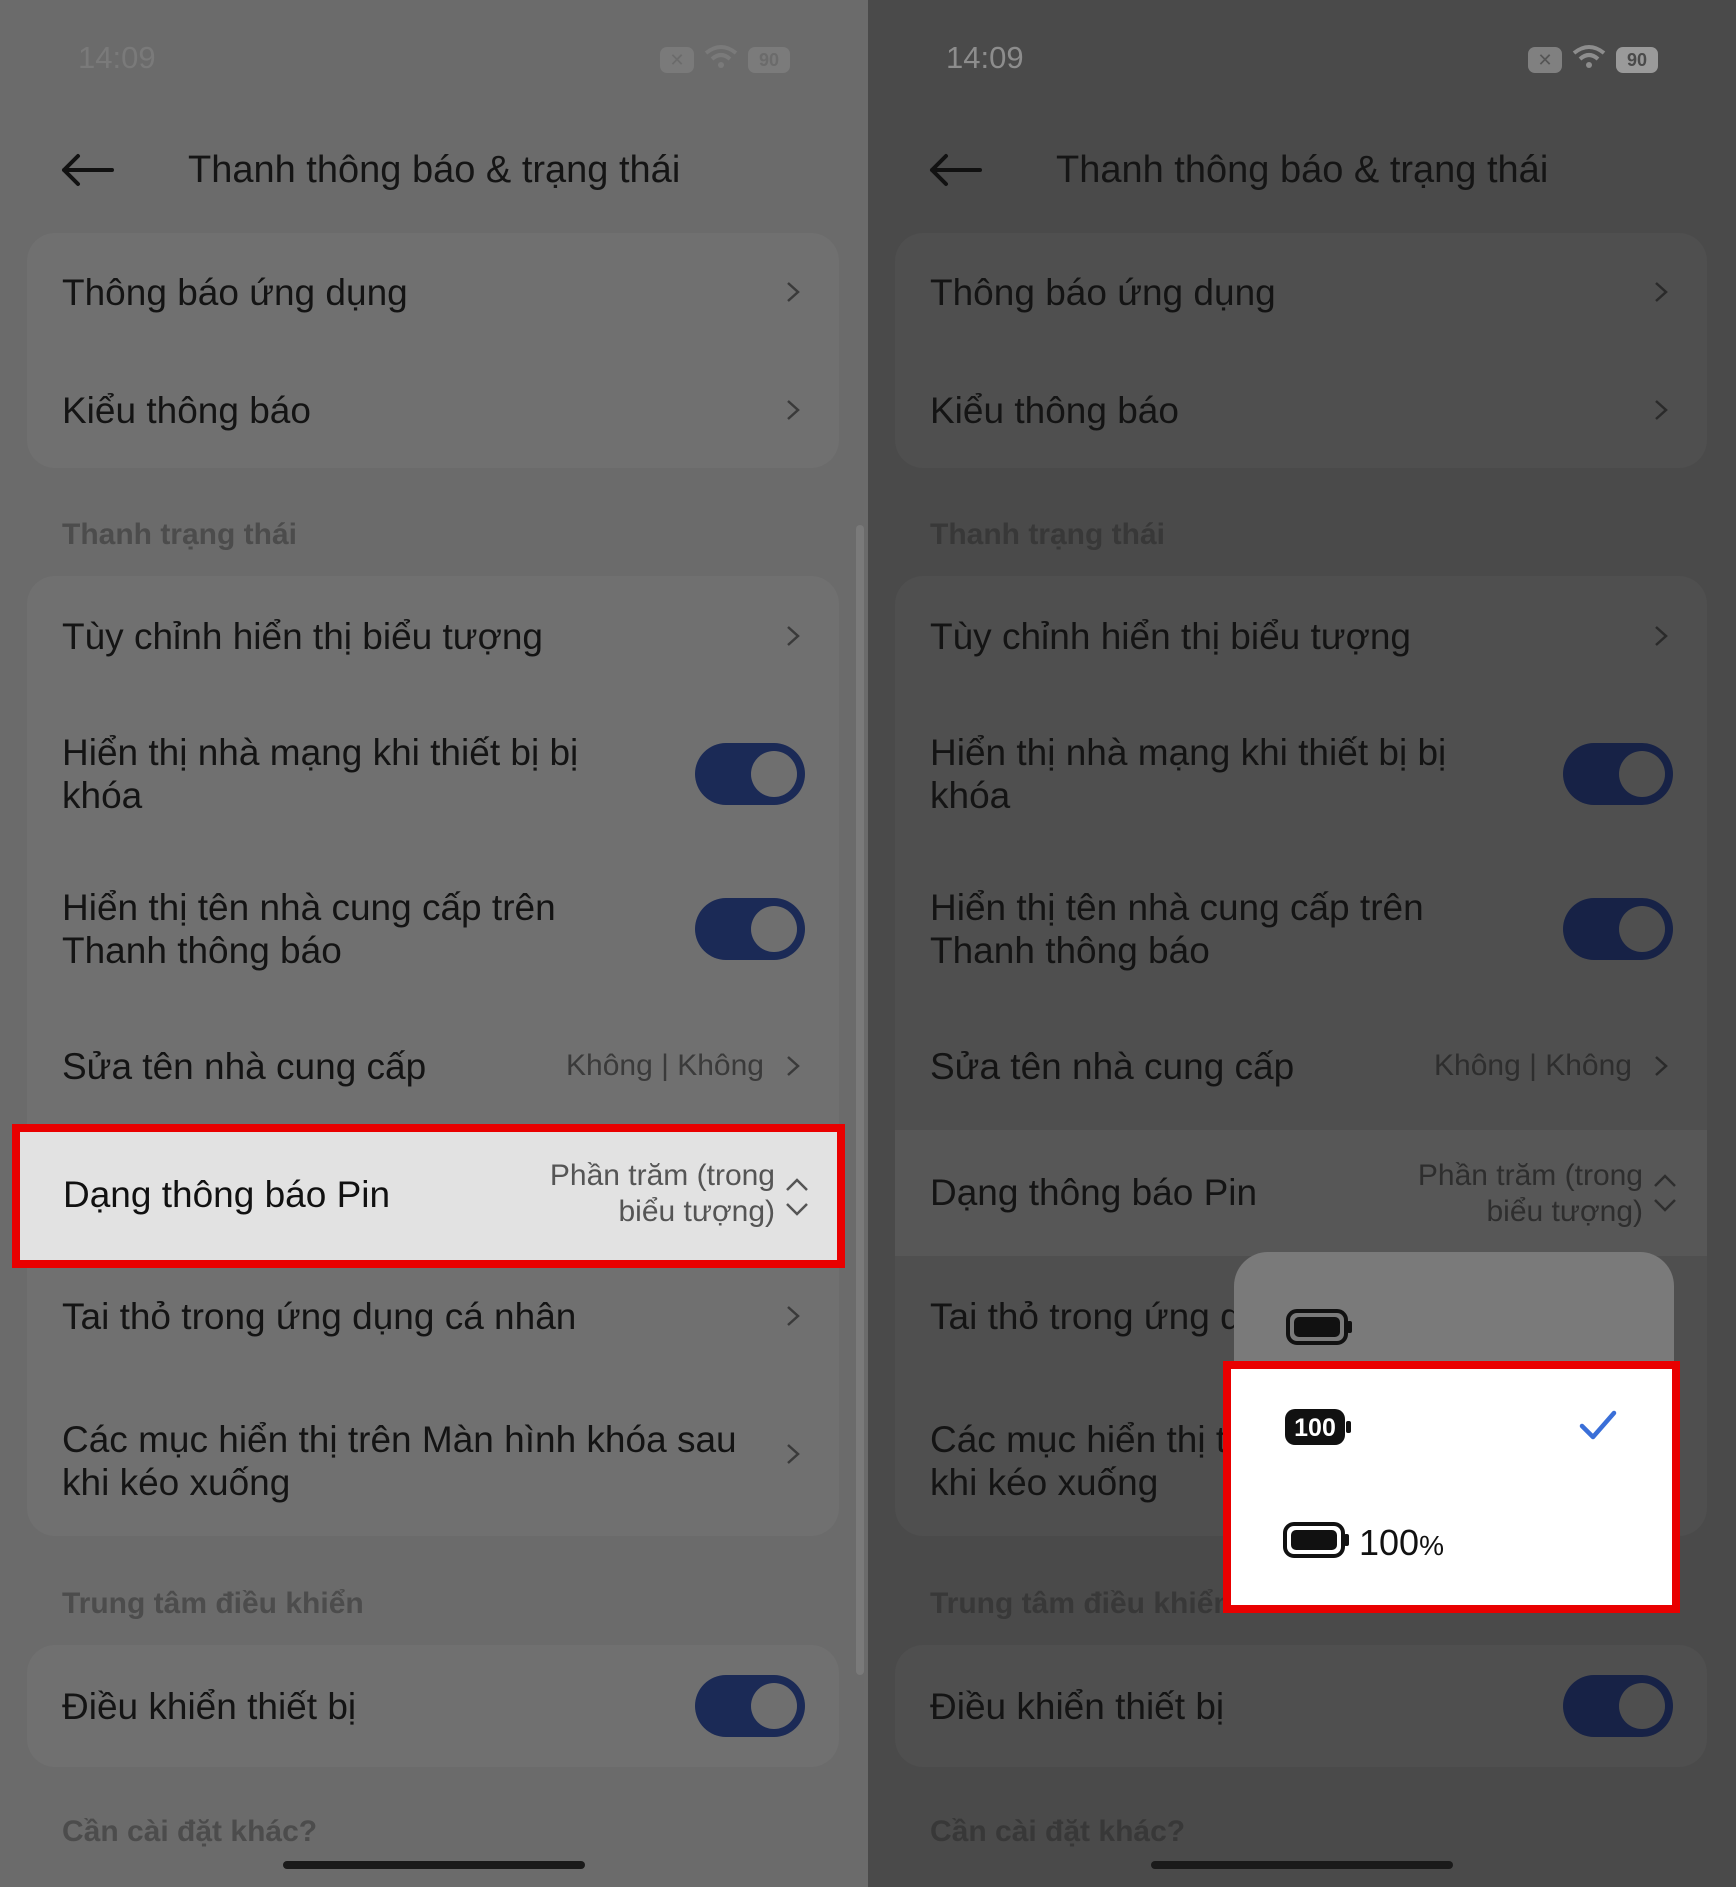 This screenshot has height=1887, width=1736. What do you see at coordinates (434, 169) in the screenshot?
I see `page-title: Thanh thông báo & trạng thái` at bounding box center [434, 169].